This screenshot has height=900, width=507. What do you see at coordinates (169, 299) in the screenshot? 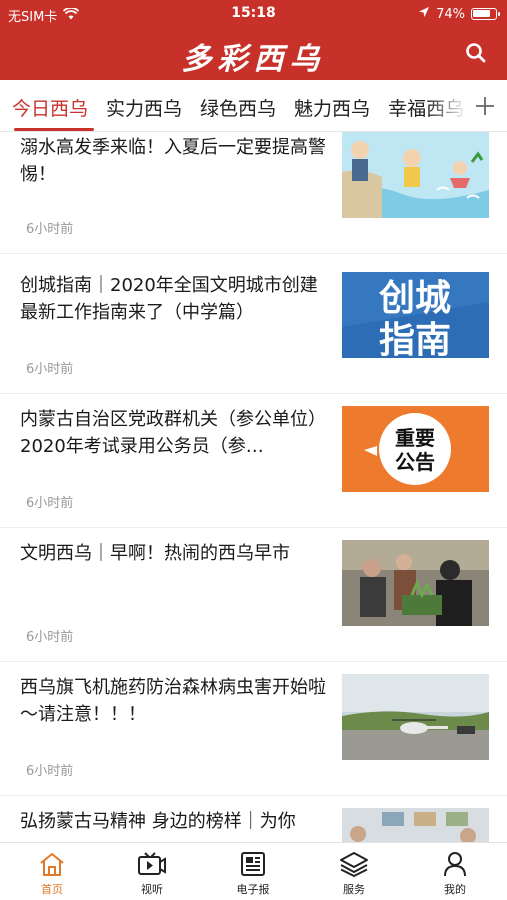
I see `news-title: 创城指南｜2020年全国文明城市创建最新工作指南来了（中学篇）` at bounding box center [169, 299].